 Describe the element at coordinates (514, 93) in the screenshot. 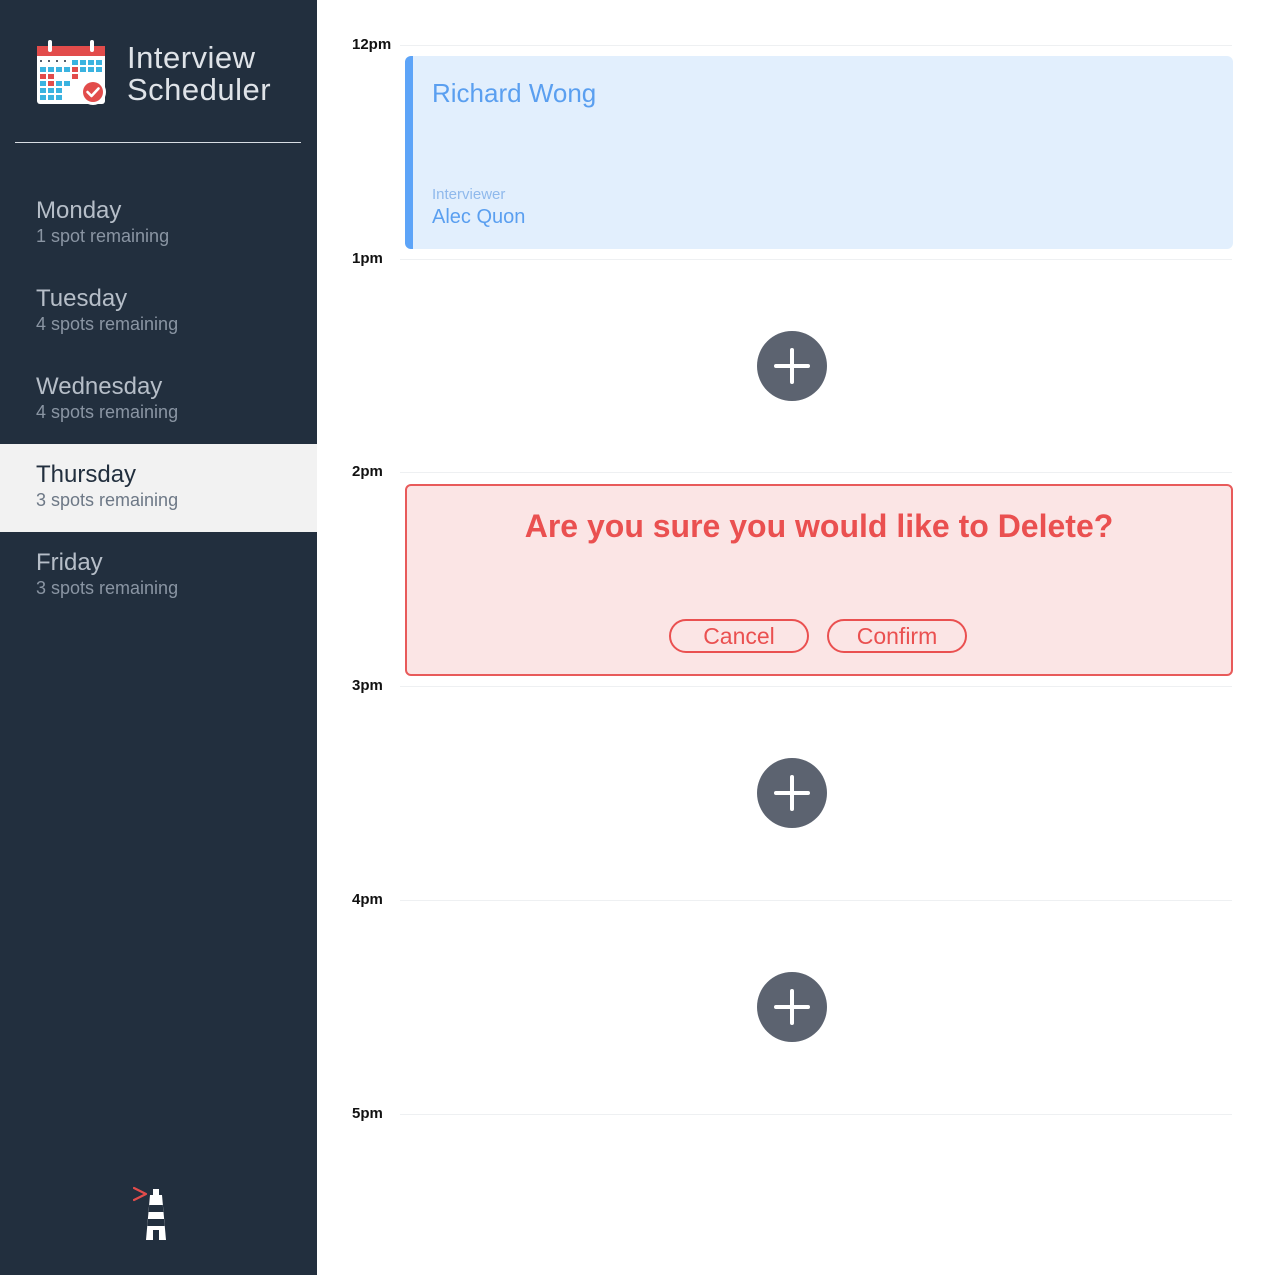

I see `appointment-student: Richard Wong` at that location.